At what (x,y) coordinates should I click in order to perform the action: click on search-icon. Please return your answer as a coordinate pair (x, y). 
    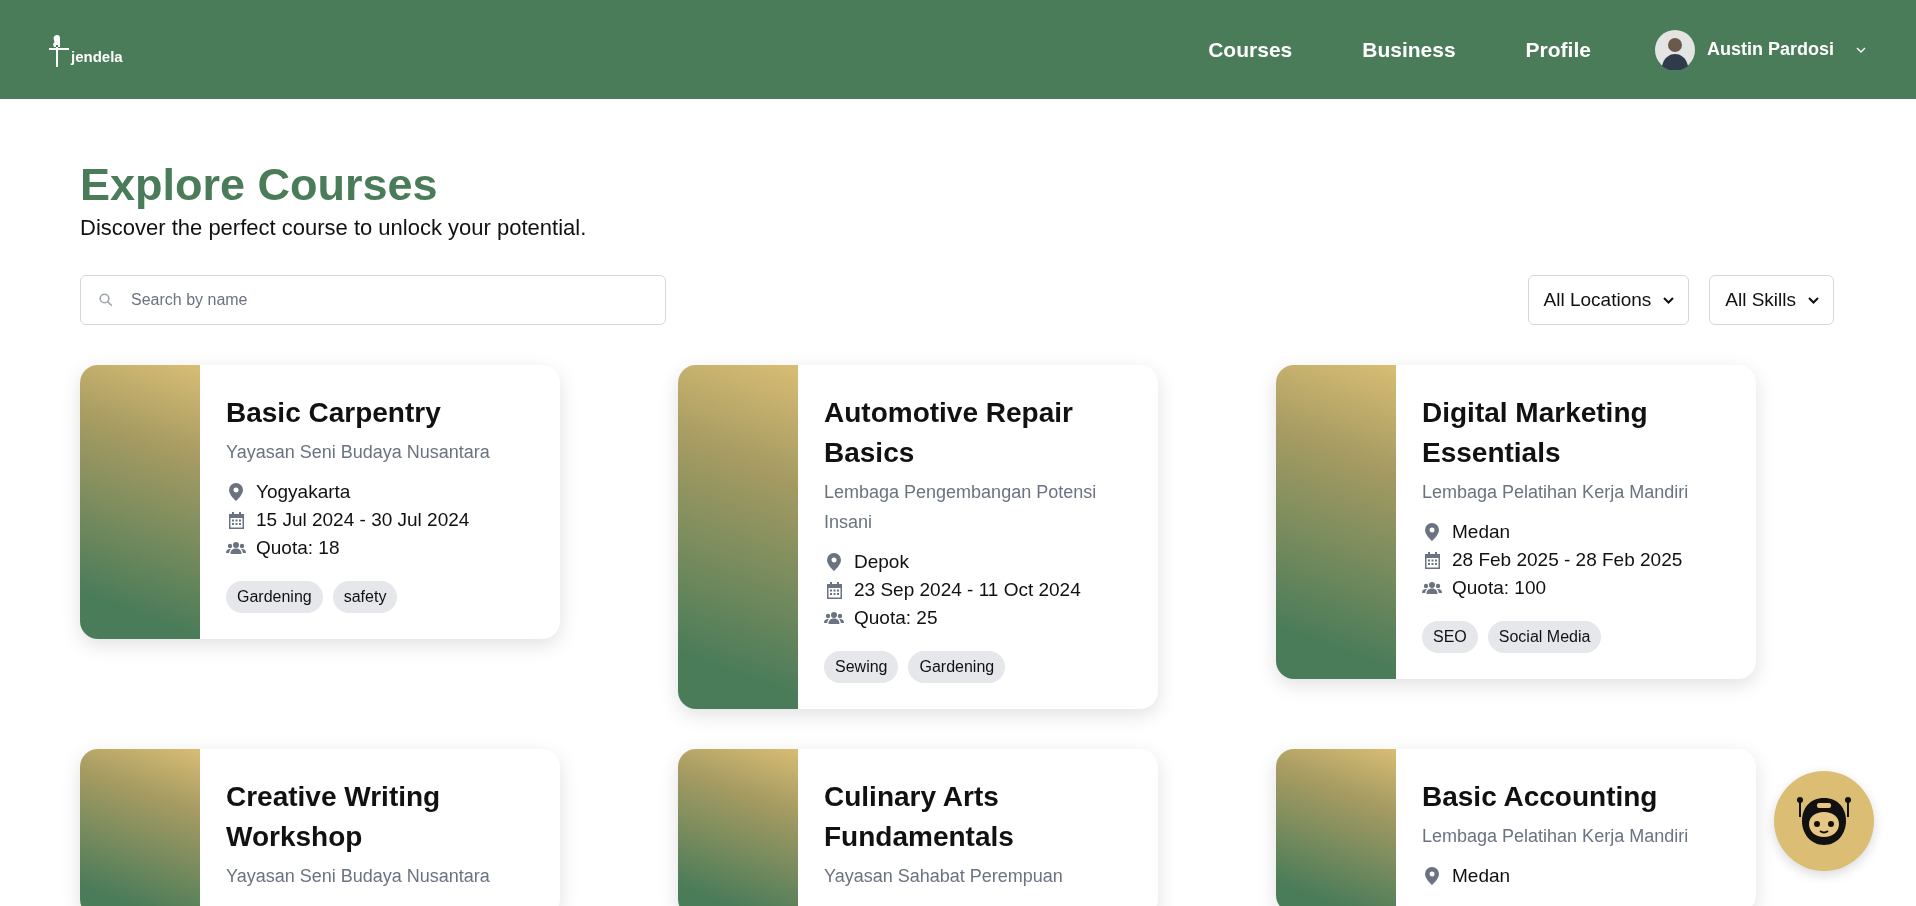
    Looking at the image, I should click on (106, 300).